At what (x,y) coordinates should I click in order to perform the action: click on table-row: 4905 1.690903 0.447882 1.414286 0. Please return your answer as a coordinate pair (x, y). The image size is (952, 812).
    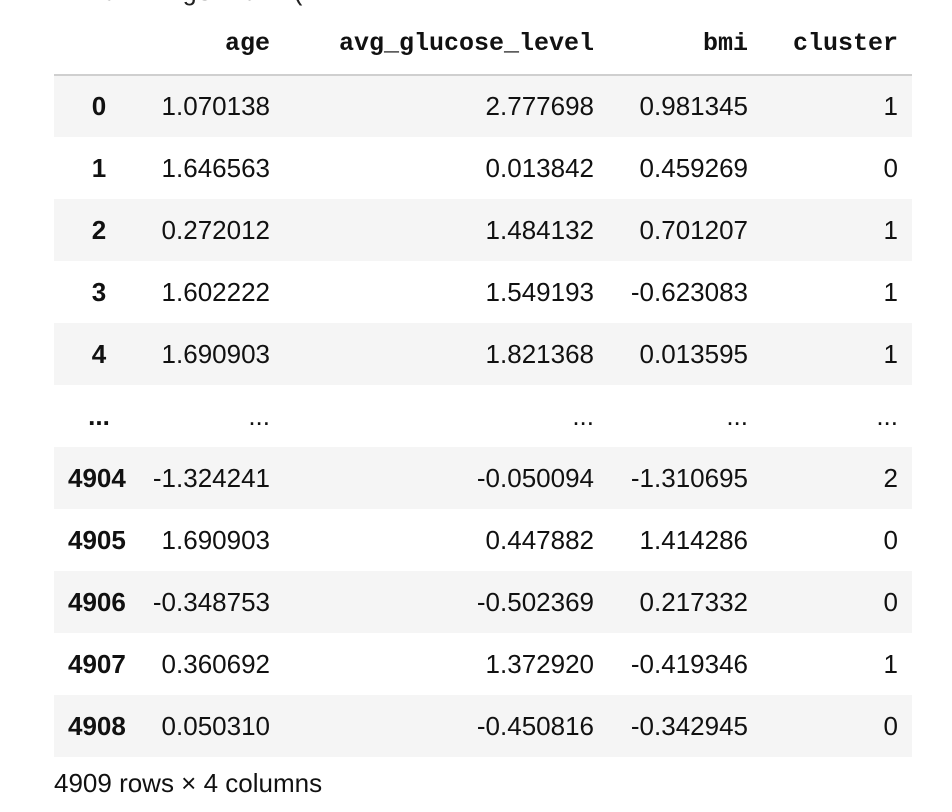
    Looking at the image, I should click on (483, 540).